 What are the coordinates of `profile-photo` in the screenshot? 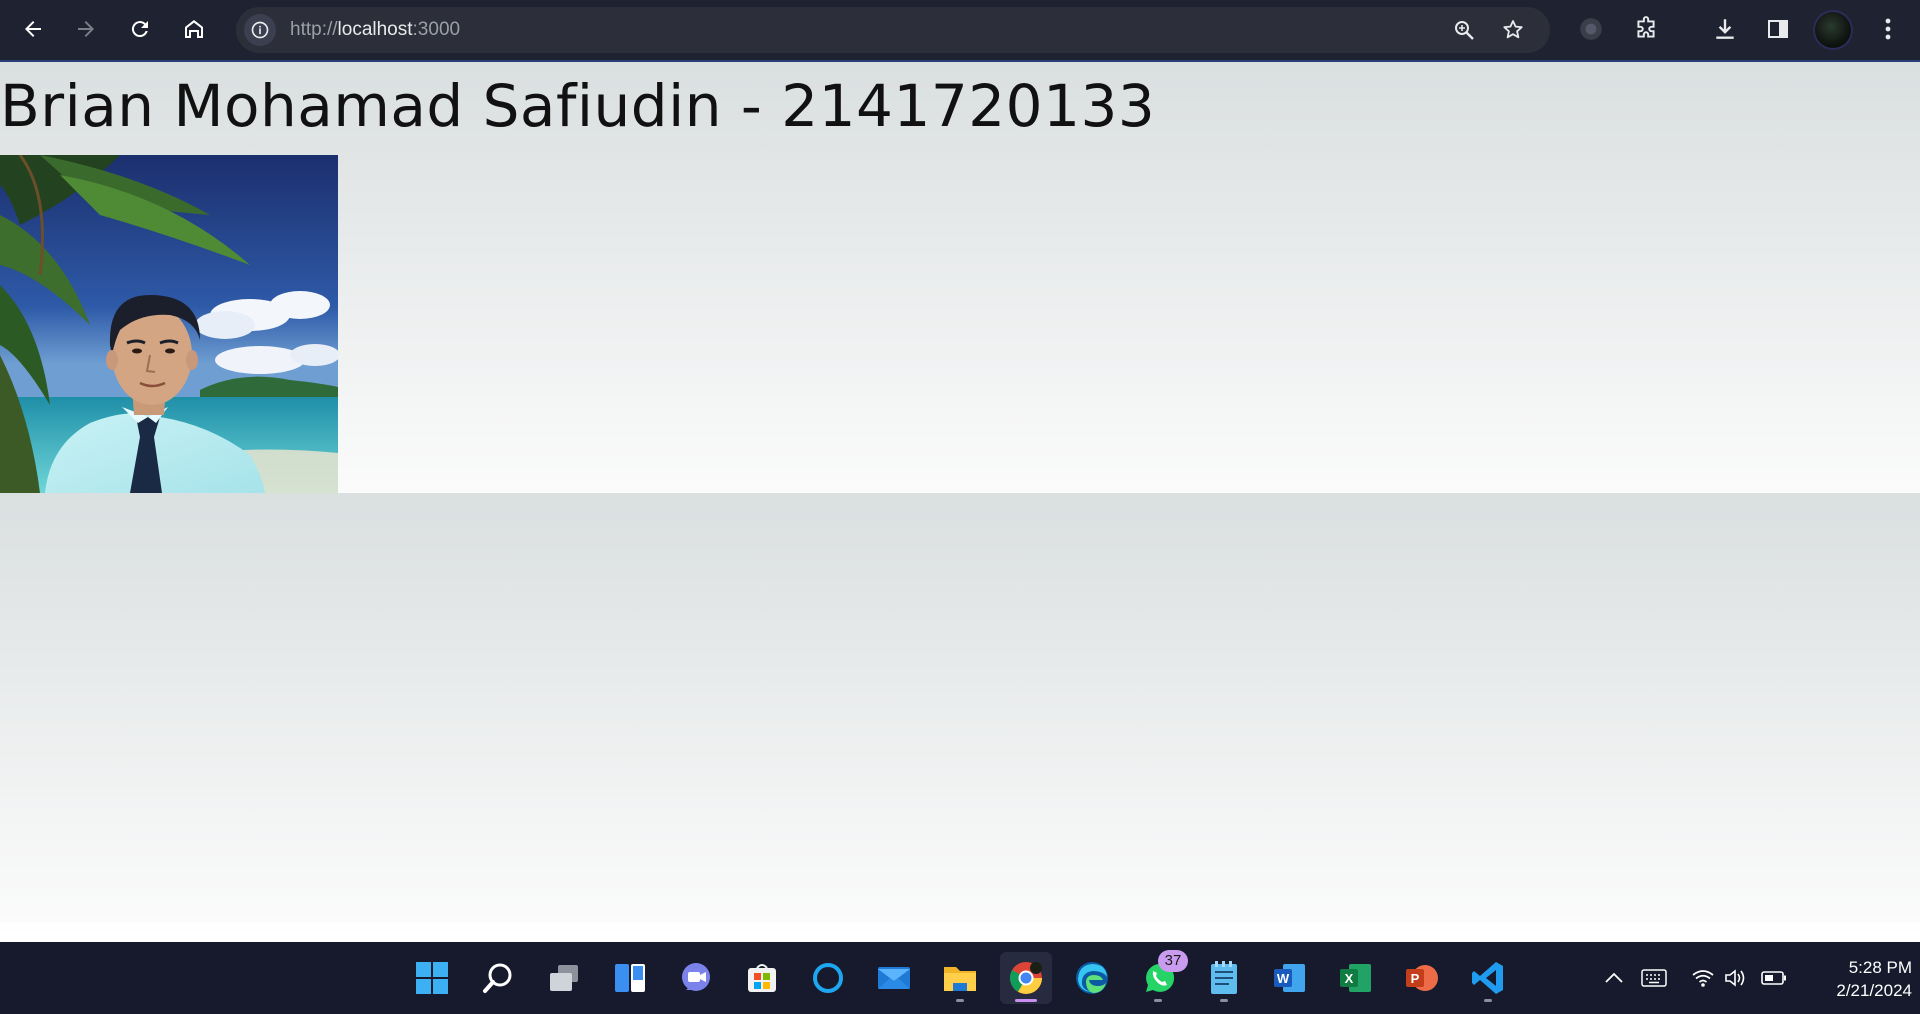 It's located at (169, 324).